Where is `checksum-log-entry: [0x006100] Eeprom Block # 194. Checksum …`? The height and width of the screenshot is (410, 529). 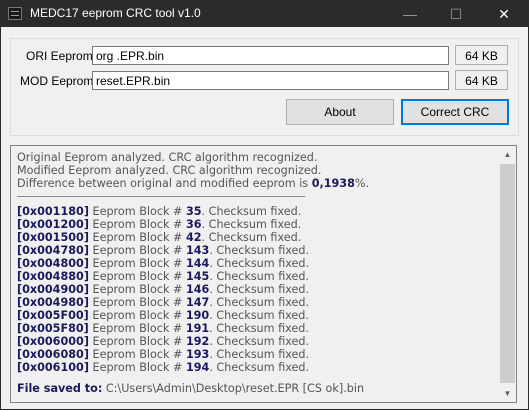
checksum-log-entry: [0x006100] Eeprom Block # 194. Checksum … is located at coordinates (252, 367).